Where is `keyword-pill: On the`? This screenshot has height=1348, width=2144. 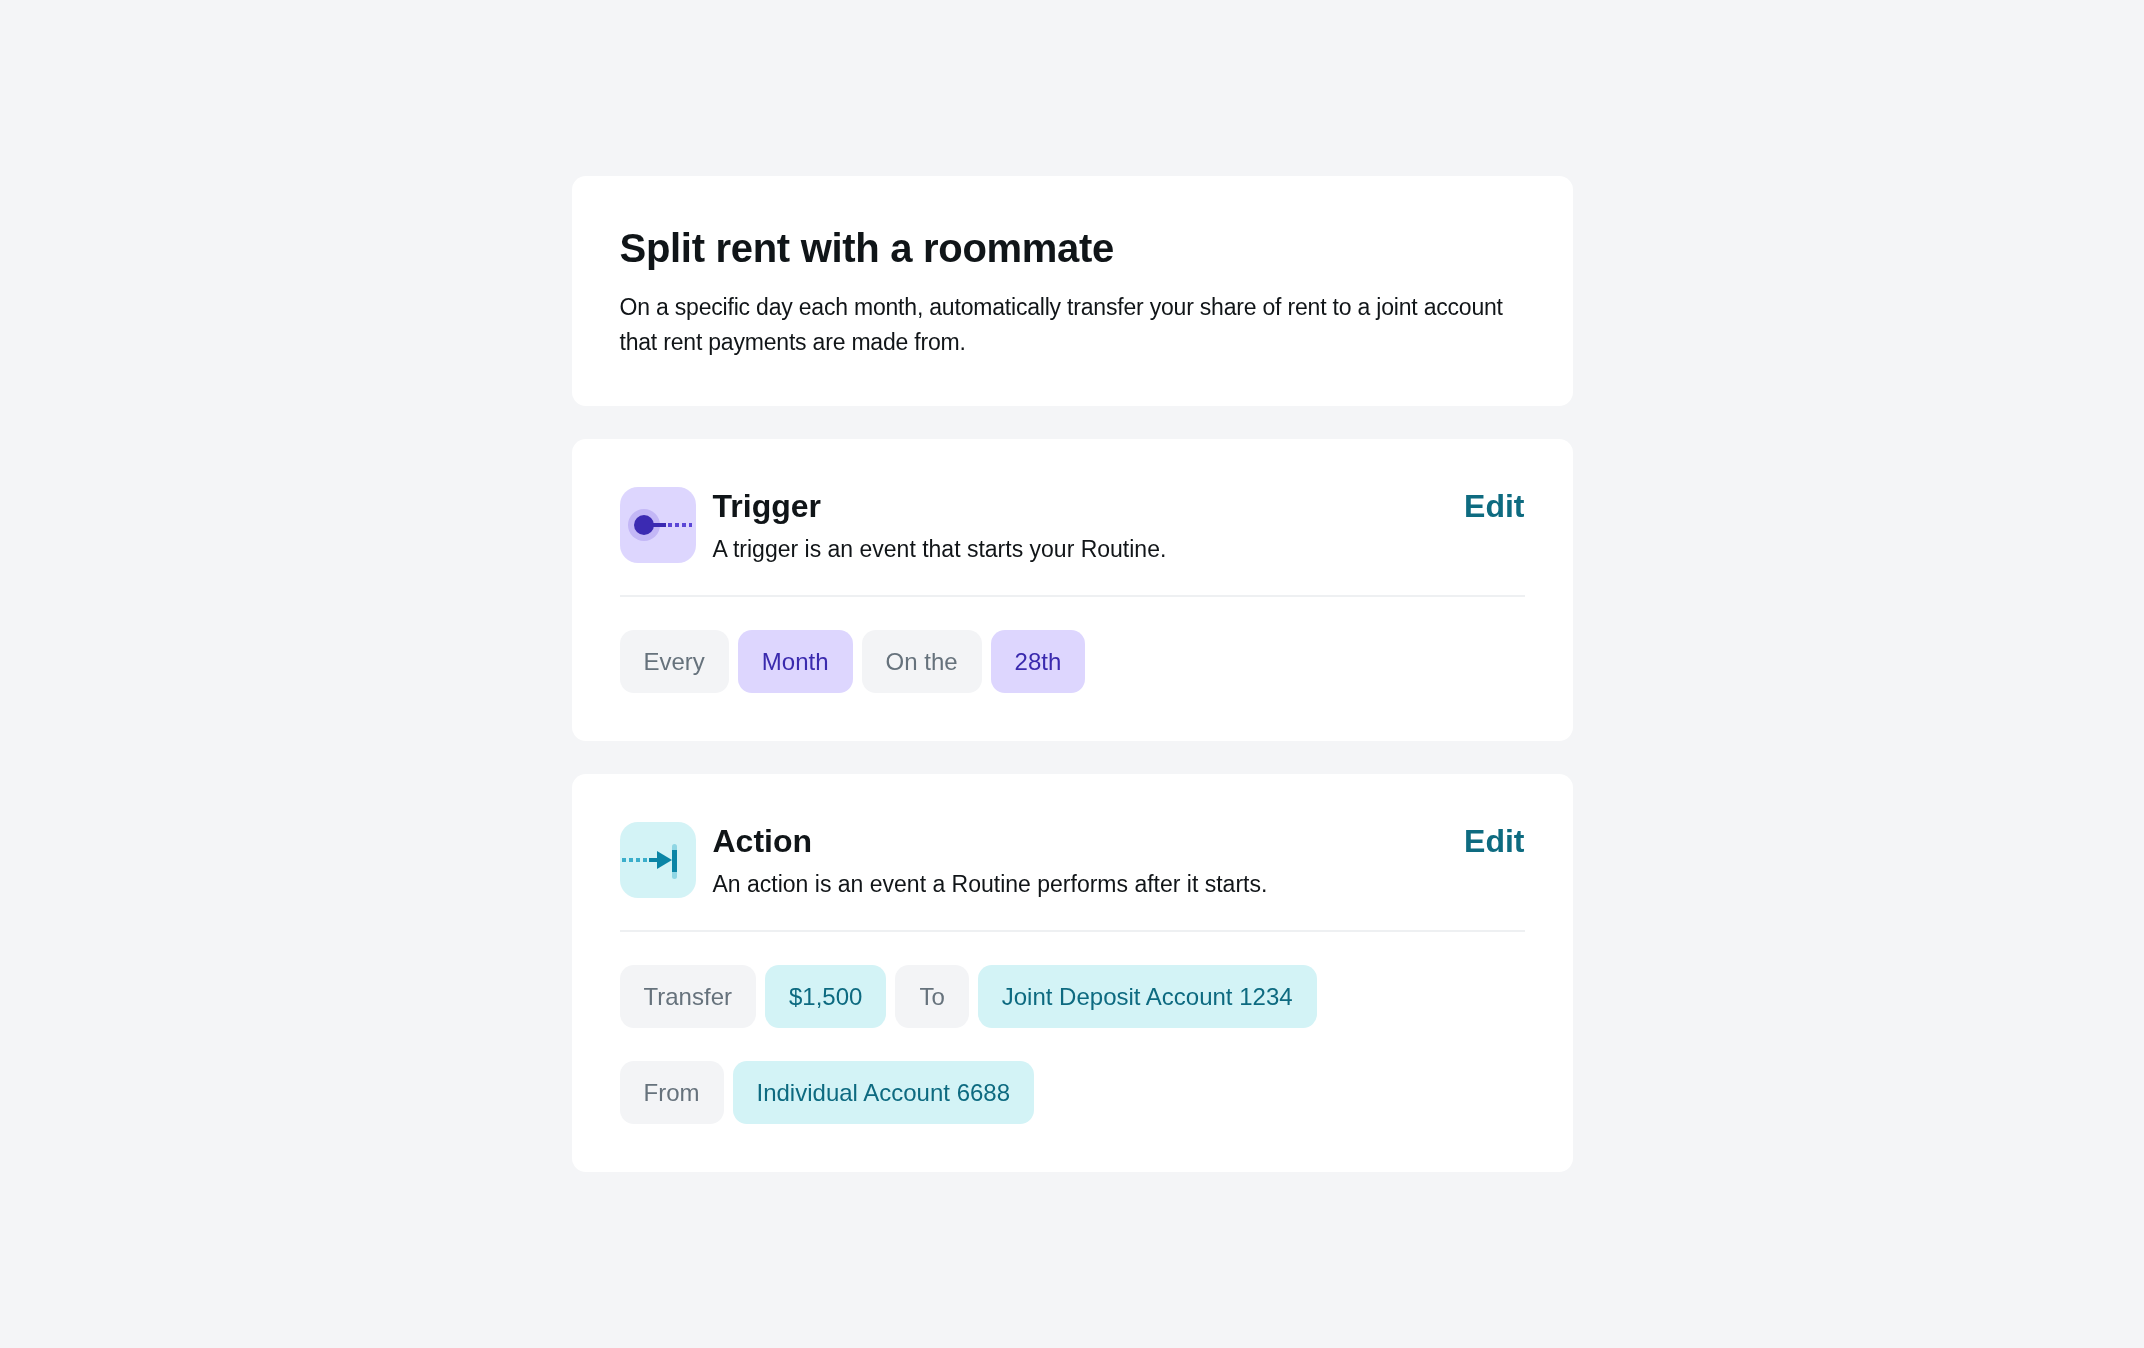 keyword-pill: On the is located at coordinates (921, 661).